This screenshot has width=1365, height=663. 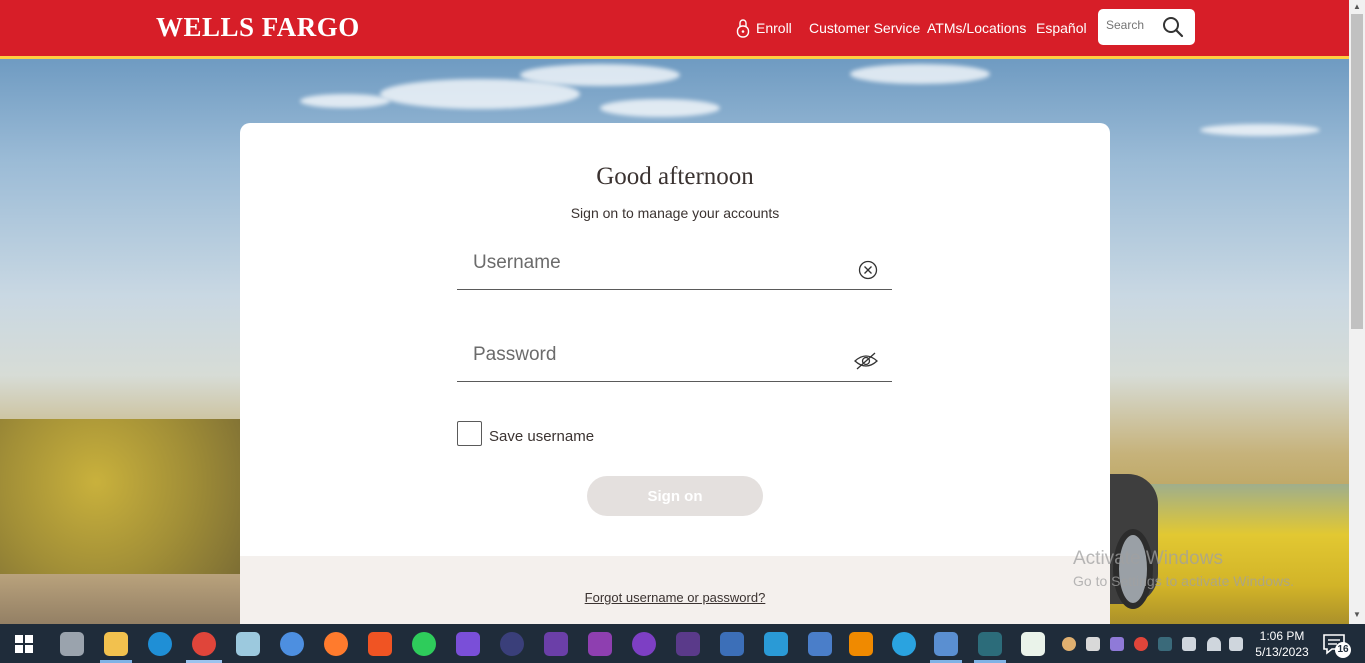 What do you see at coordinates (820, 644) in the screenshot?
I see `remote-desktop-icon` at bounding box center [820, 644].